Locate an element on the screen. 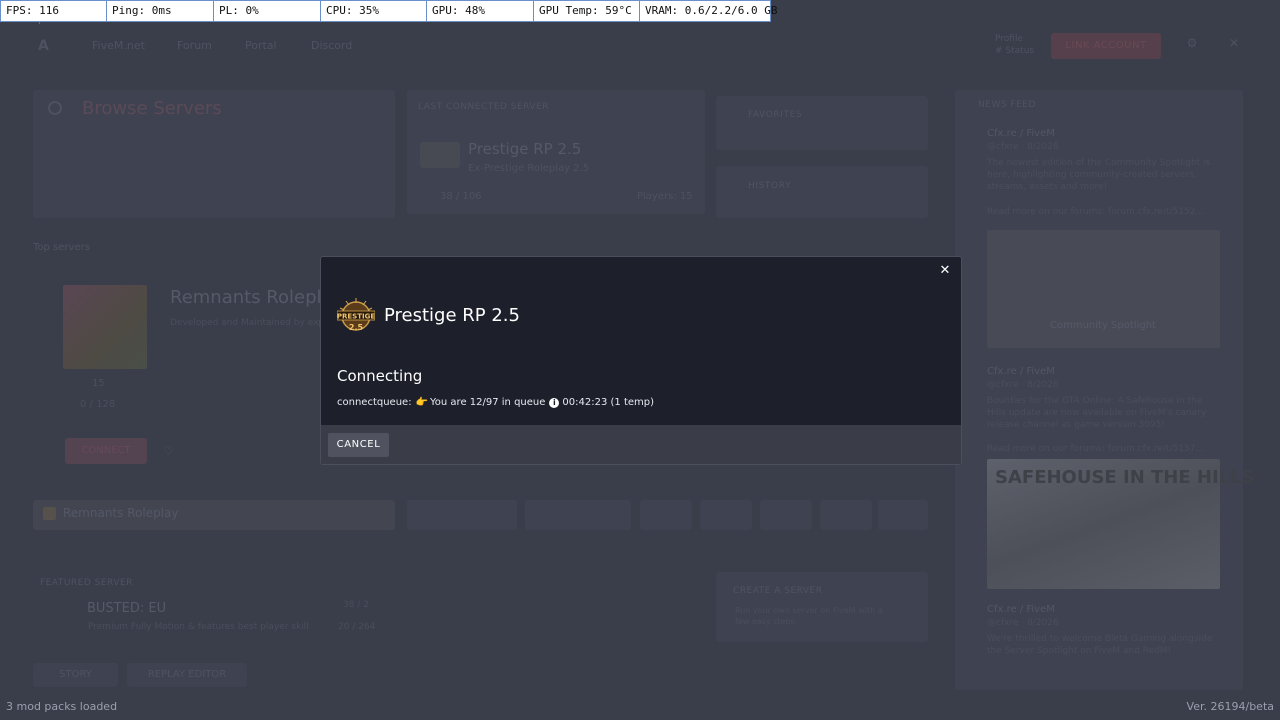 This screenshot has width=1280, height=720. featured-players: 0 / 128 is located at coordinates (98, 404).